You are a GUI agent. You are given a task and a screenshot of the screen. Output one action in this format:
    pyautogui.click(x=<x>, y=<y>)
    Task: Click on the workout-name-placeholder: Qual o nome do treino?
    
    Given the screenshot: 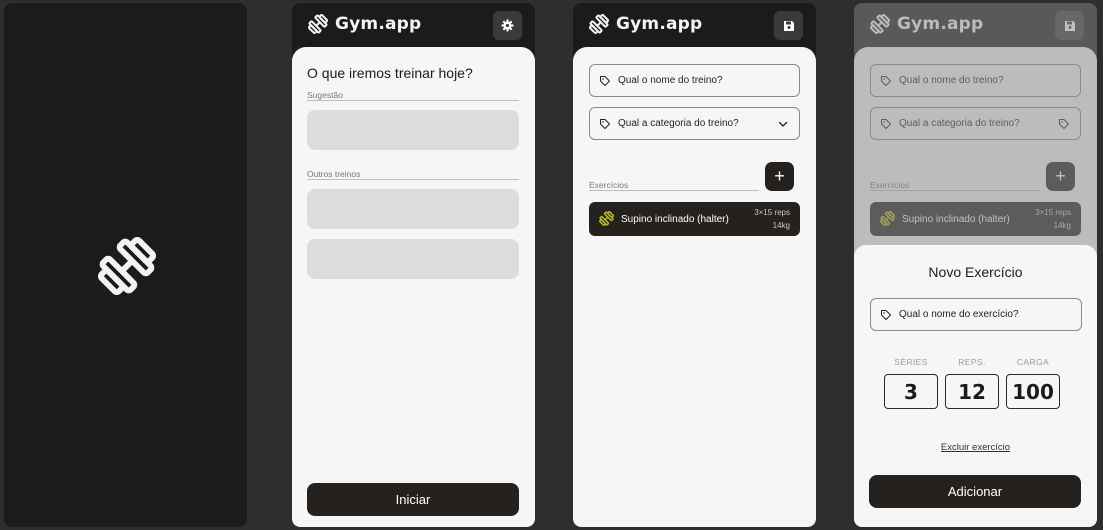 What is the action you would take?
    pyautogui.click(x=670, y=80)
    